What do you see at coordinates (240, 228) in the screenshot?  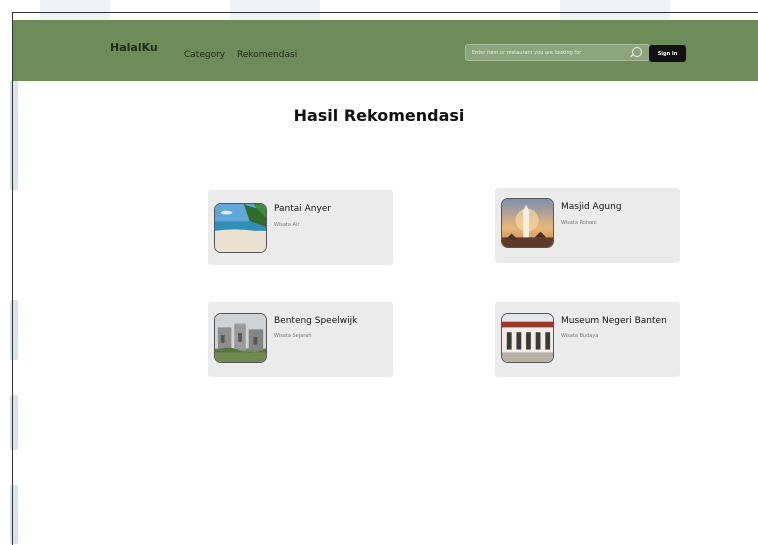 I see `beach-thumbnail` at bounding box center [240, 228].